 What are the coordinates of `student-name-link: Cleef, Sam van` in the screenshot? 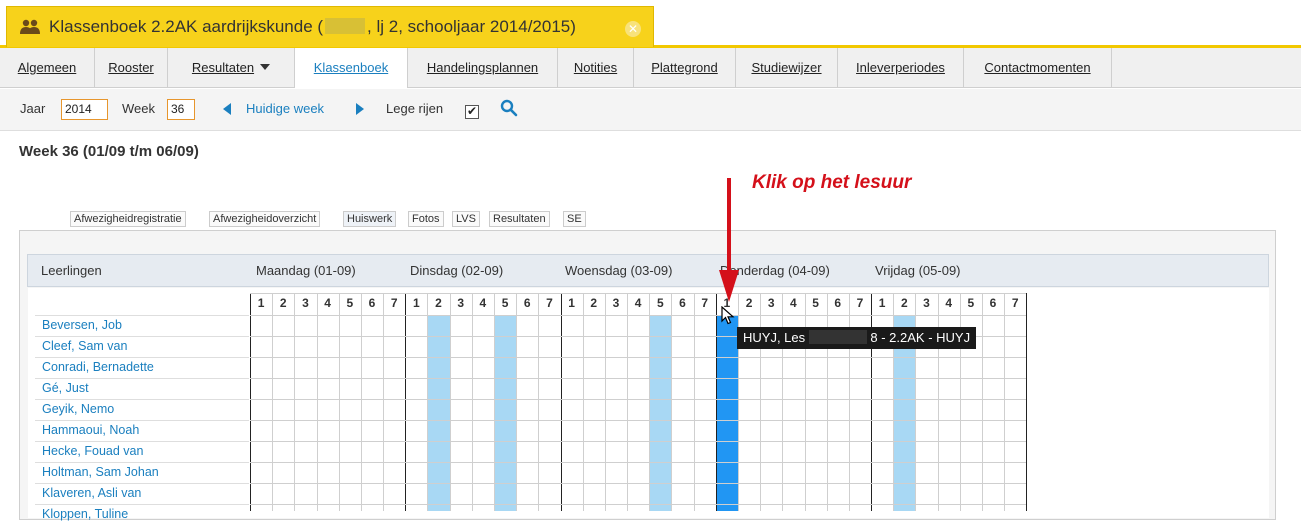 It's located at (84, 346).